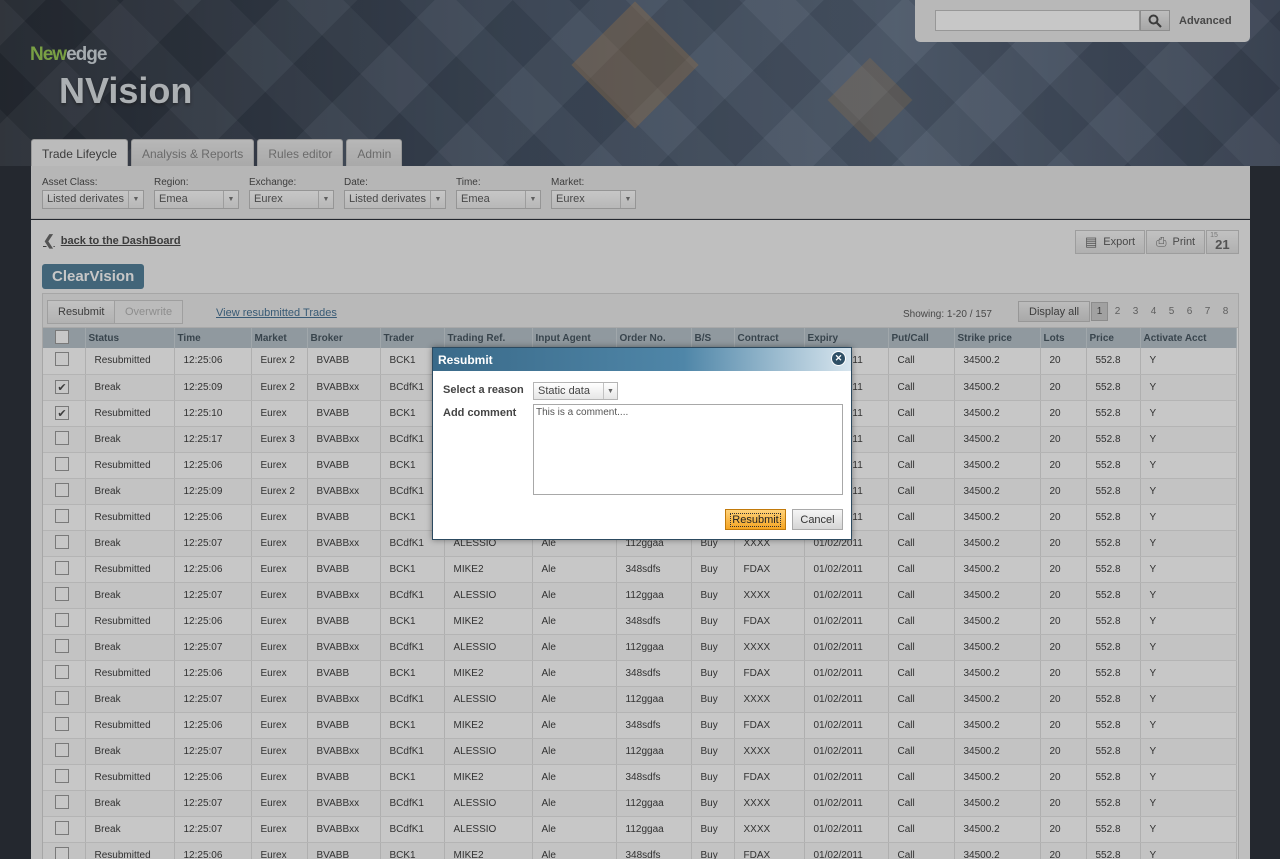  What do you see at coordinates (483, 390) in the screenshot?
I see `reason-label: Select a reason` at bounding box center [483, 390].